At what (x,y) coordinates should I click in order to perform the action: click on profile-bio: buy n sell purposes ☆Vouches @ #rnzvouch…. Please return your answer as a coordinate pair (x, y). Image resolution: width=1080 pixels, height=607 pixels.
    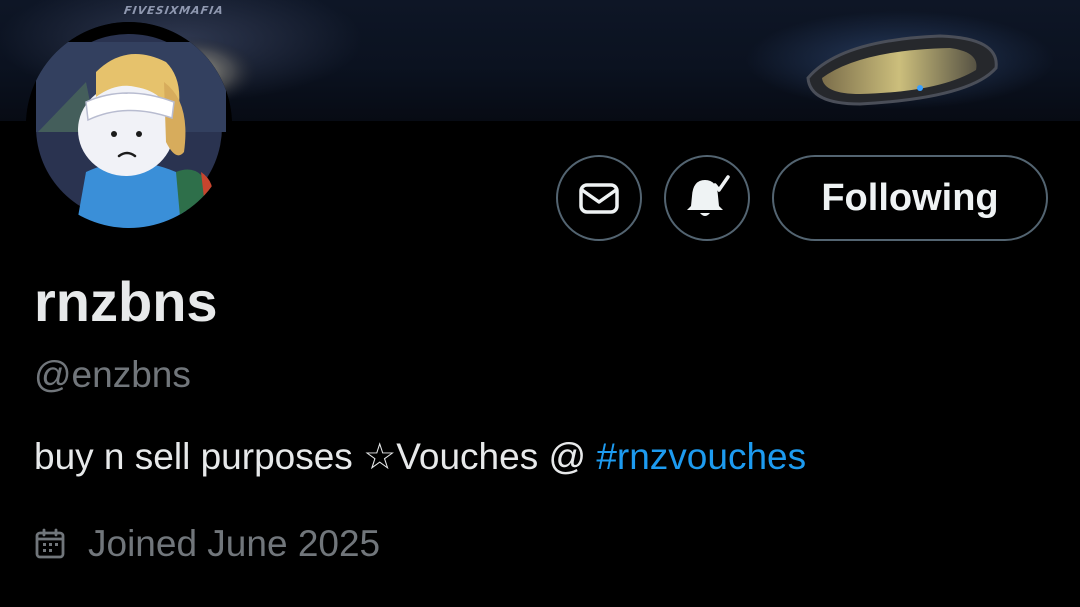
    Looking at the image, I should click on (420, 457).